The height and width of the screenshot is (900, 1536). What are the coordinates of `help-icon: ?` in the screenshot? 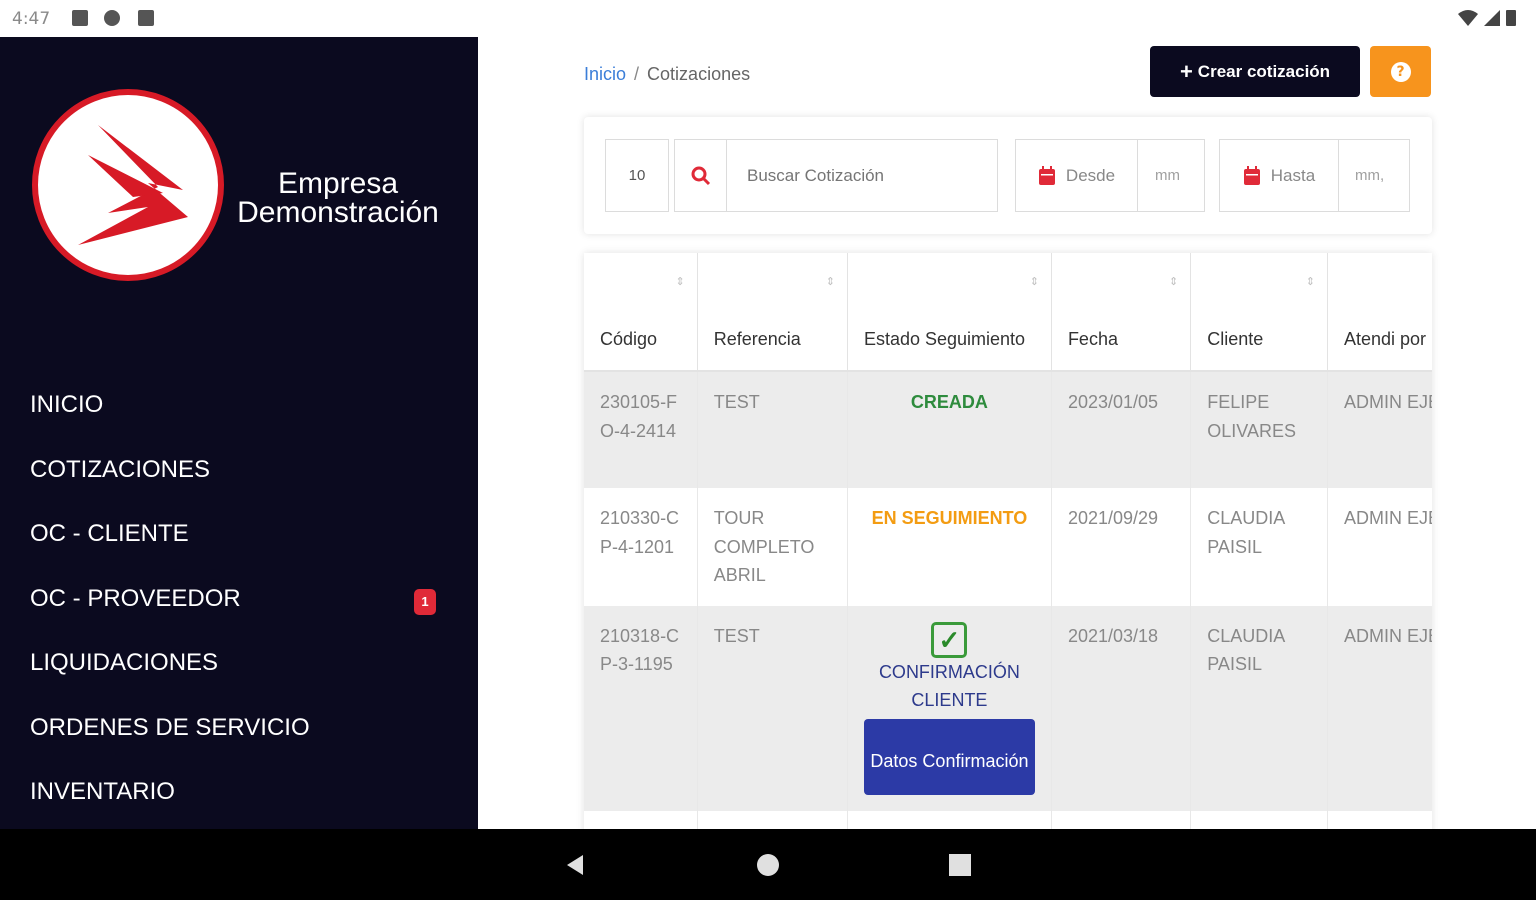 It's located at (1400, 71).